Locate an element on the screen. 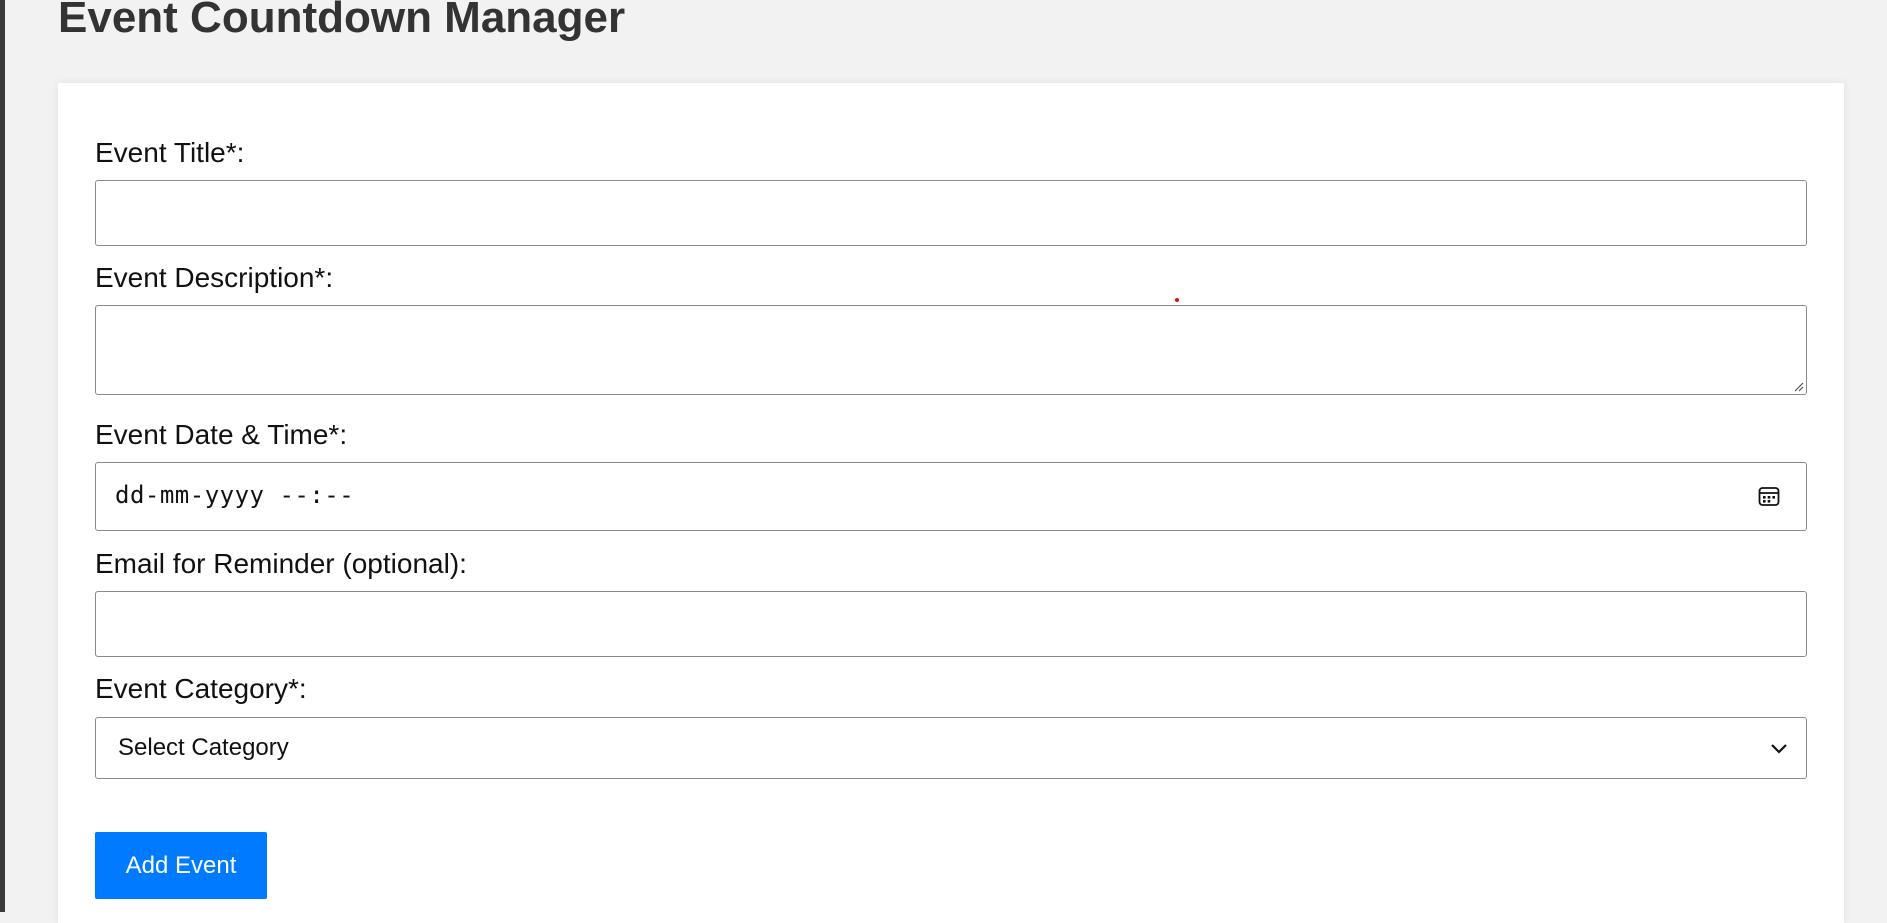 This screenshot has width=1887, height=923. resize-grip-icon is located at coordinates (1798, 386).